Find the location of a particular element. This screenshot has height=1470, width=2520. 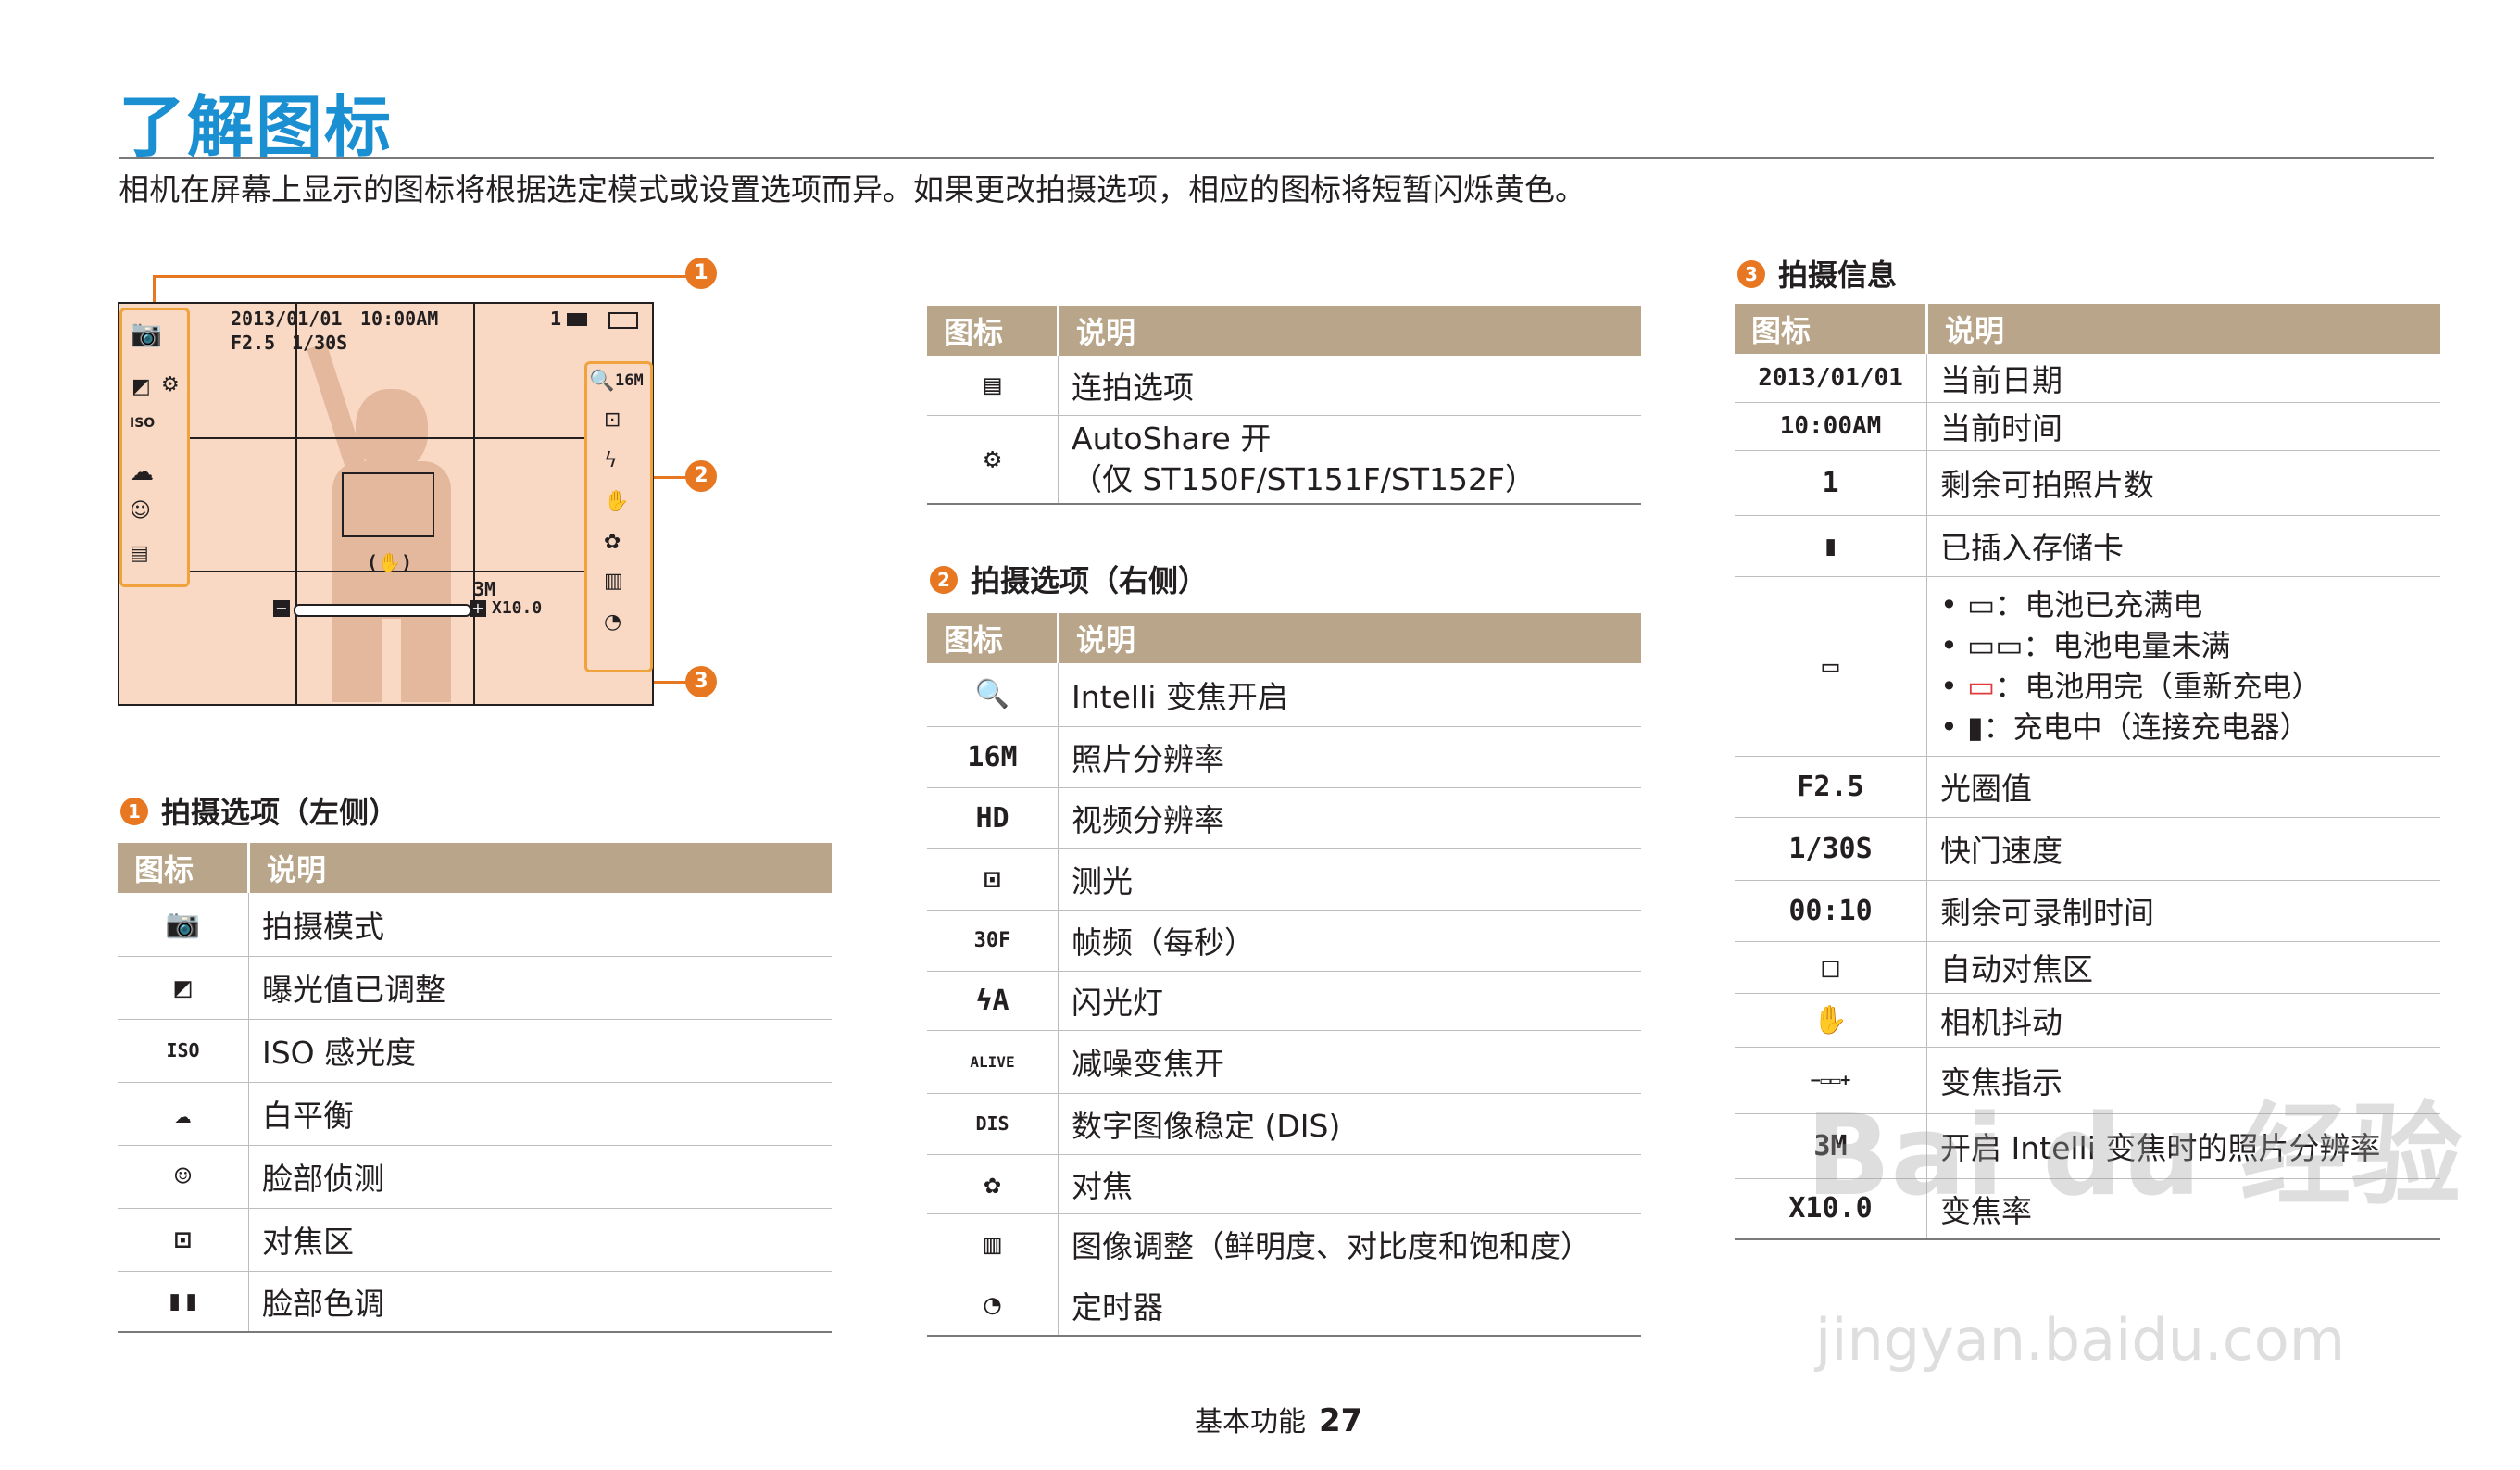

screen-shutter: 1/30S is located at coordinates (320, 343).